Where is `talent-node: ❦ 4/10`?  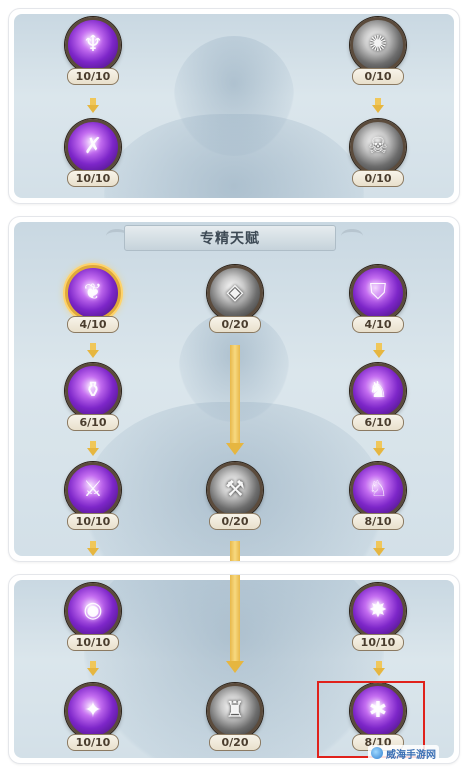 talent-node: ❦ 4/10 is located at coordinates (93, 303).